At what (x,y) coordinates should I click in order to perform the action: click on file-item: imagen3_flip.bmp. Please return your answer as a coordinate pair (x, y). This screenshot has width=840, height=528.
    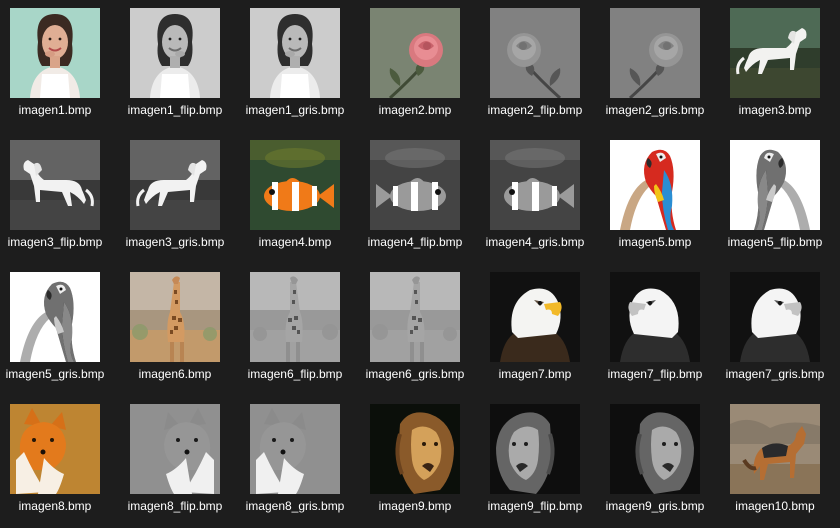
    Looking at the image, I should click on (55, 197).